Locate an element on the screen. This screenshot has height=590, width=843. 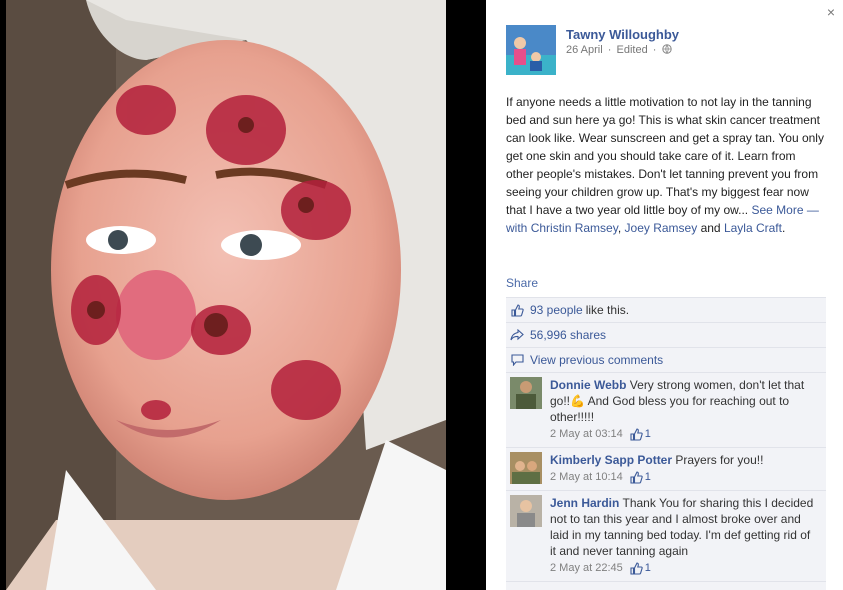
tagged-person: Layla Craft is located at coordinates (753, 228).